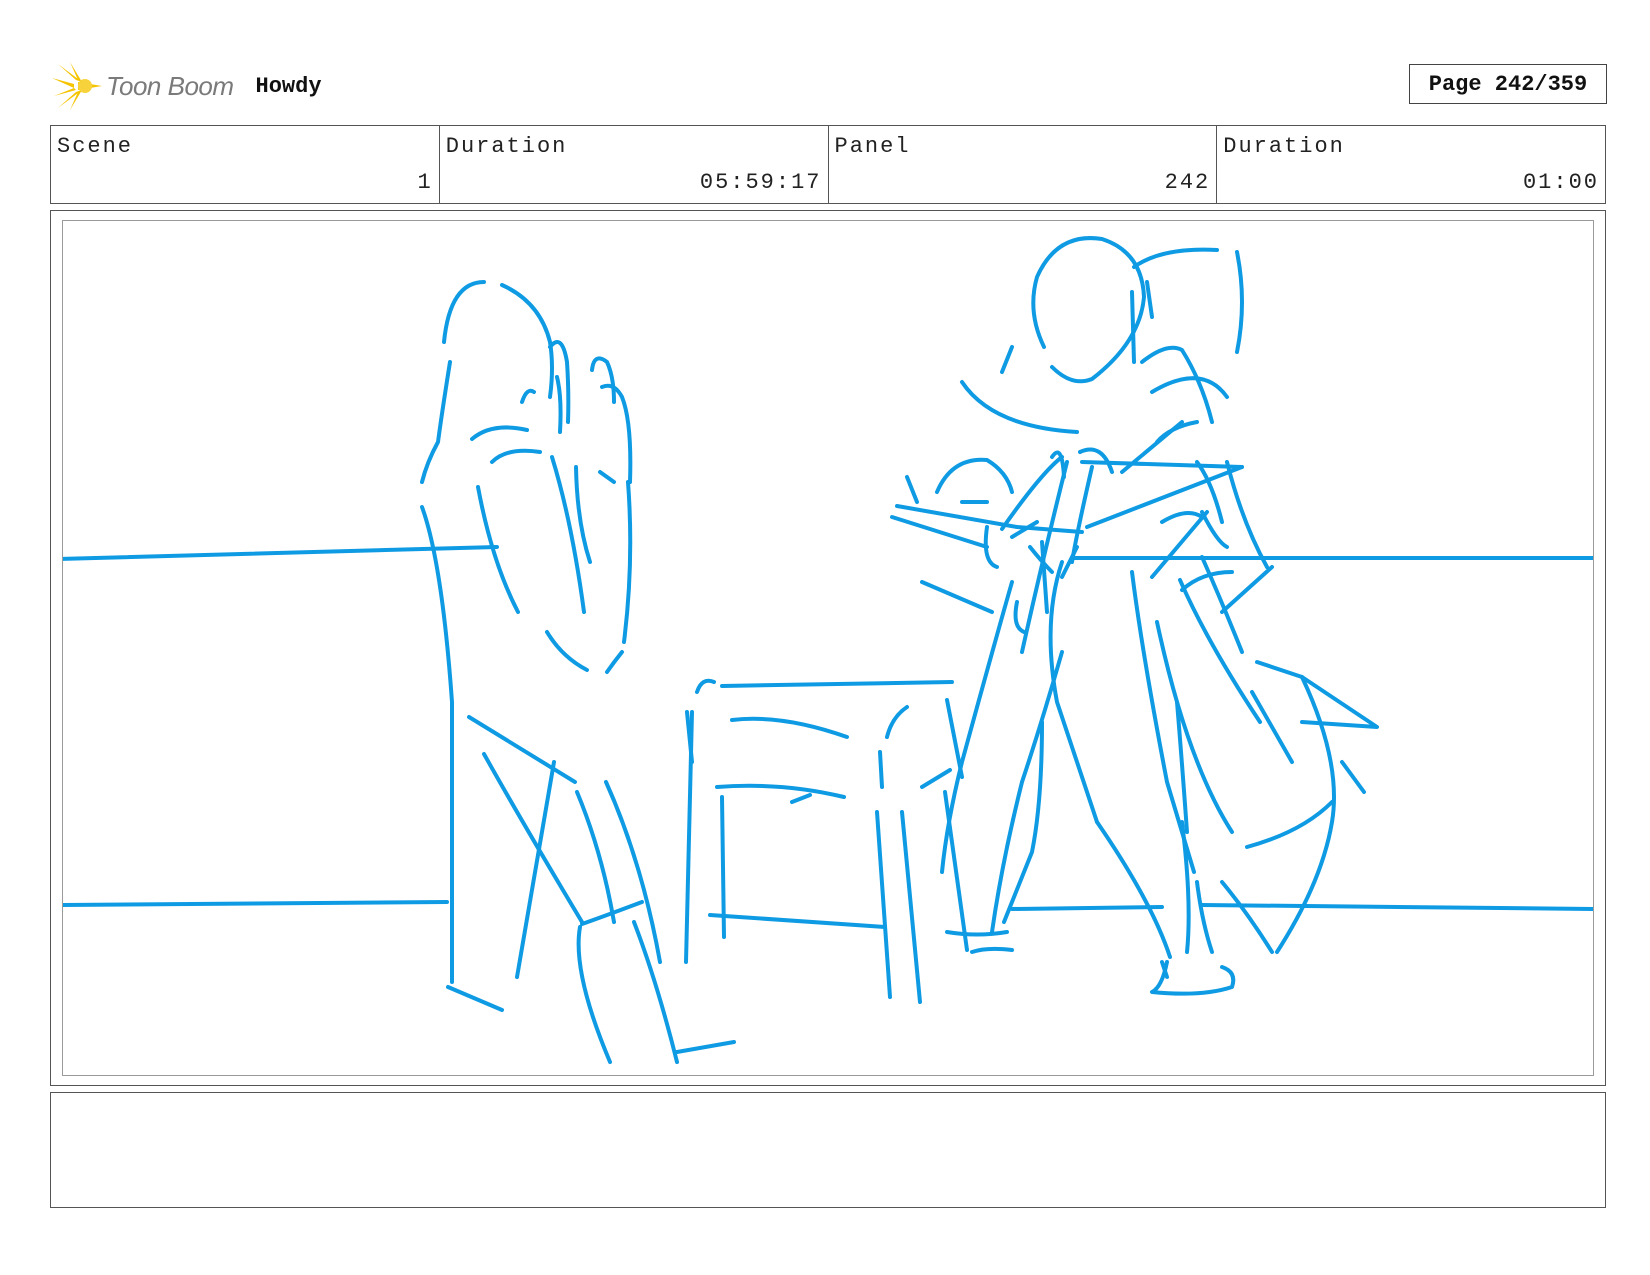 The image size is (1650, 1275). I want to click on panel-duration-value: 01:00, so click(1560, 182).